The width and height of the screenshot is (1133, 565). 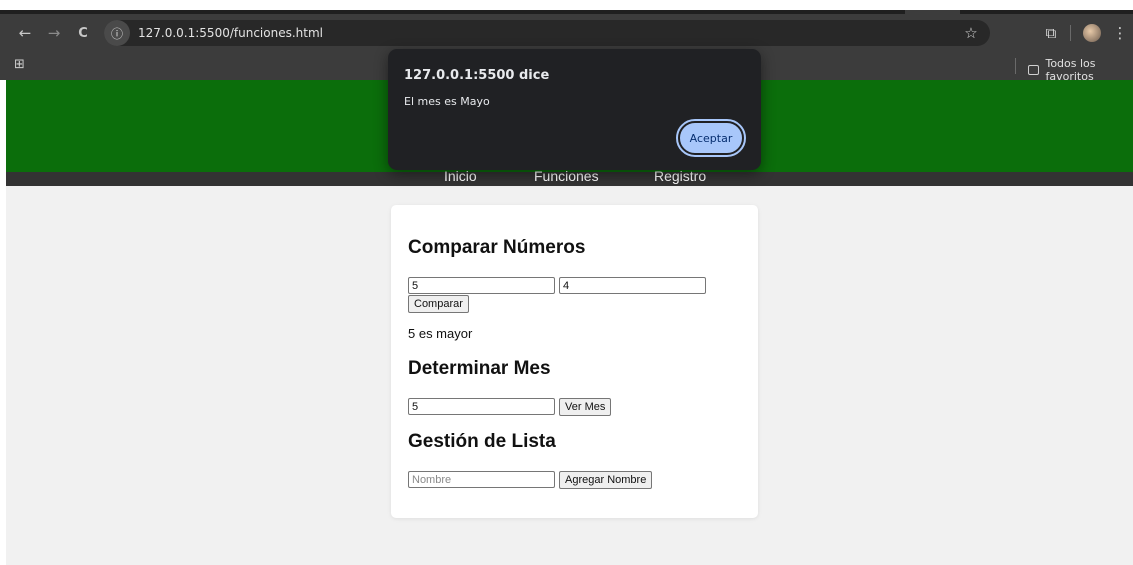 I want to click on compare-number-2-input, so click(x=632, y=285).